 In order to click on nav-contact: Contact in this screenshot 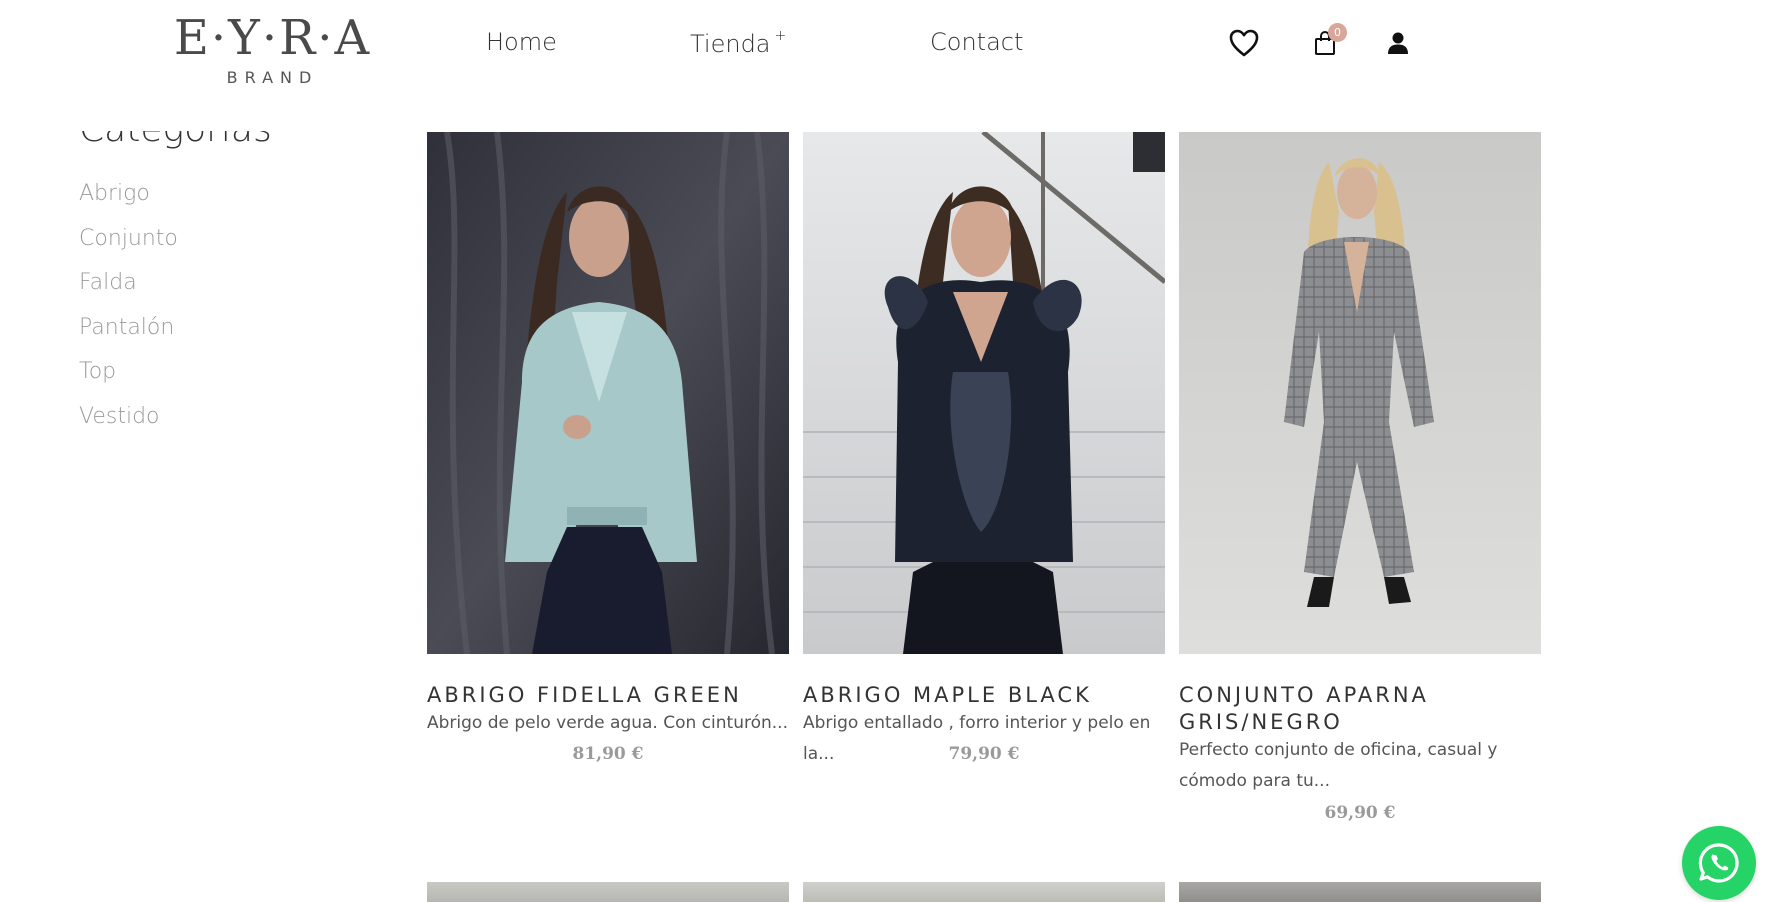, I will do `click(976, 42)`.